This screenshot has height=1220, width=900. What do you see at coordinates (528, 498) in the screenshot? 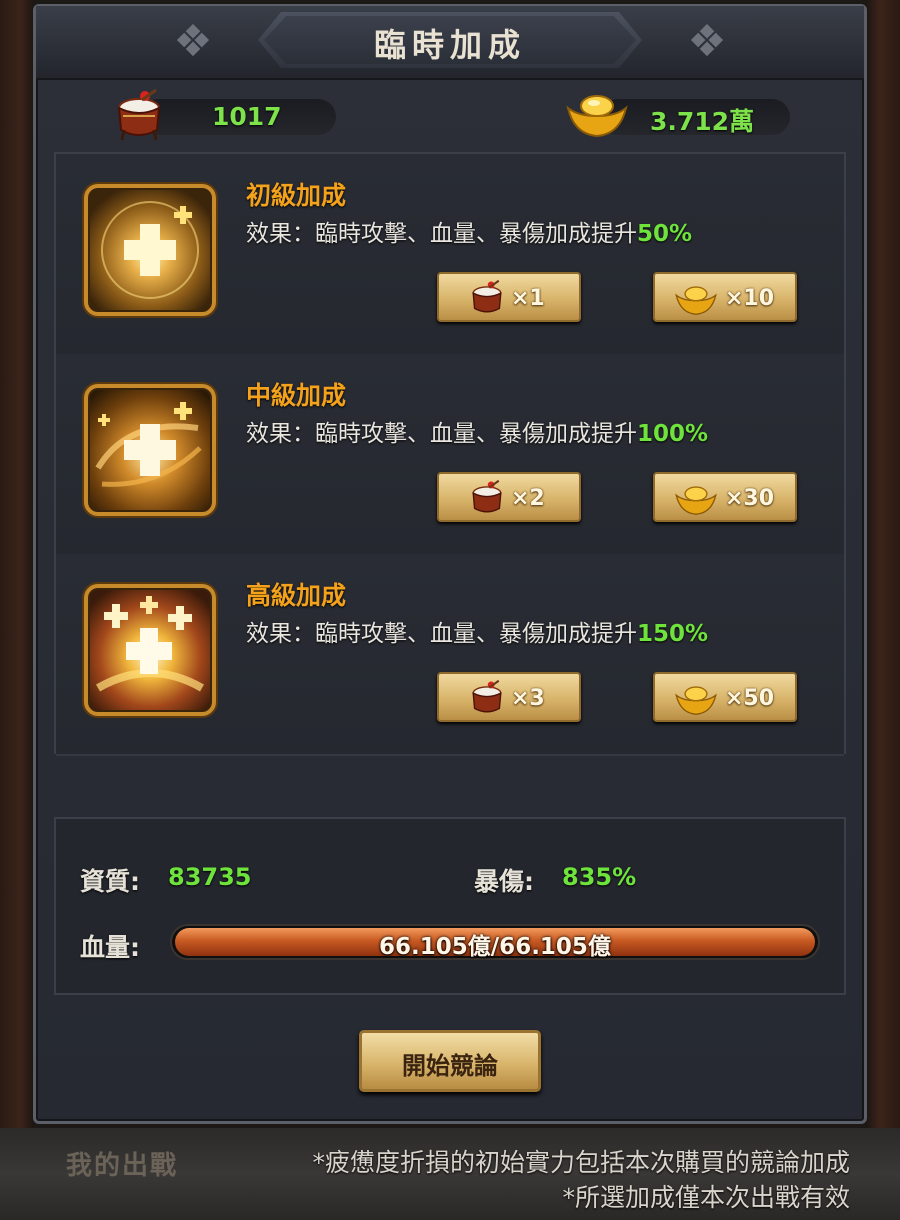
I see `drum-cost: ×2` at bounding box center [528, 498].